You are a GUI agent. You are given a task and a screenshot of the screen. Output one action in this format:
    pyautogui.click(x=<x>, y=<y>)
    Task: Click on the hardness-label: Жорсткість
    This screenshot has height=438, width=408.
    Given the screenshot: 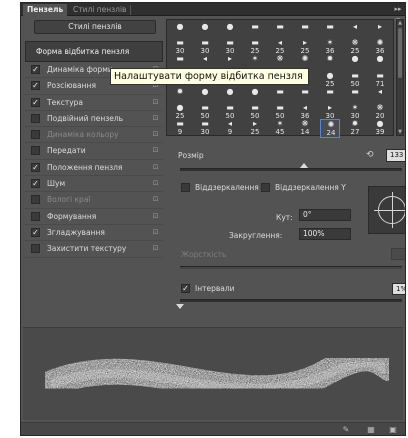 What is the action you would take?
    pyautogui.click(x=204, y=254)
    